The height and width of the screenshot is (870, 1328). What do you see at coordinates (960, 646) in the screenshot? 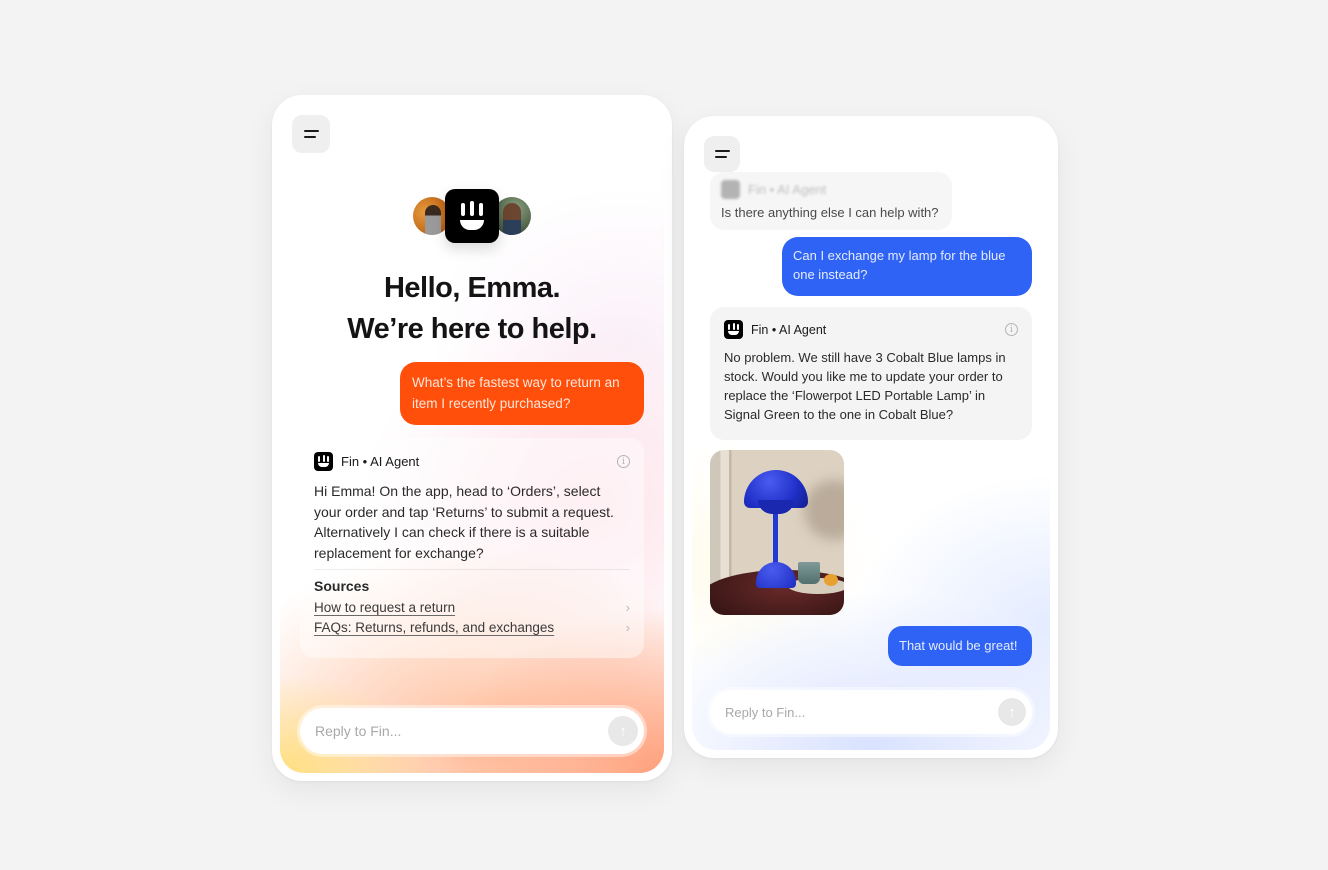
I see `user-message-bubble: That would be great!` at bounding box center [960, 646].